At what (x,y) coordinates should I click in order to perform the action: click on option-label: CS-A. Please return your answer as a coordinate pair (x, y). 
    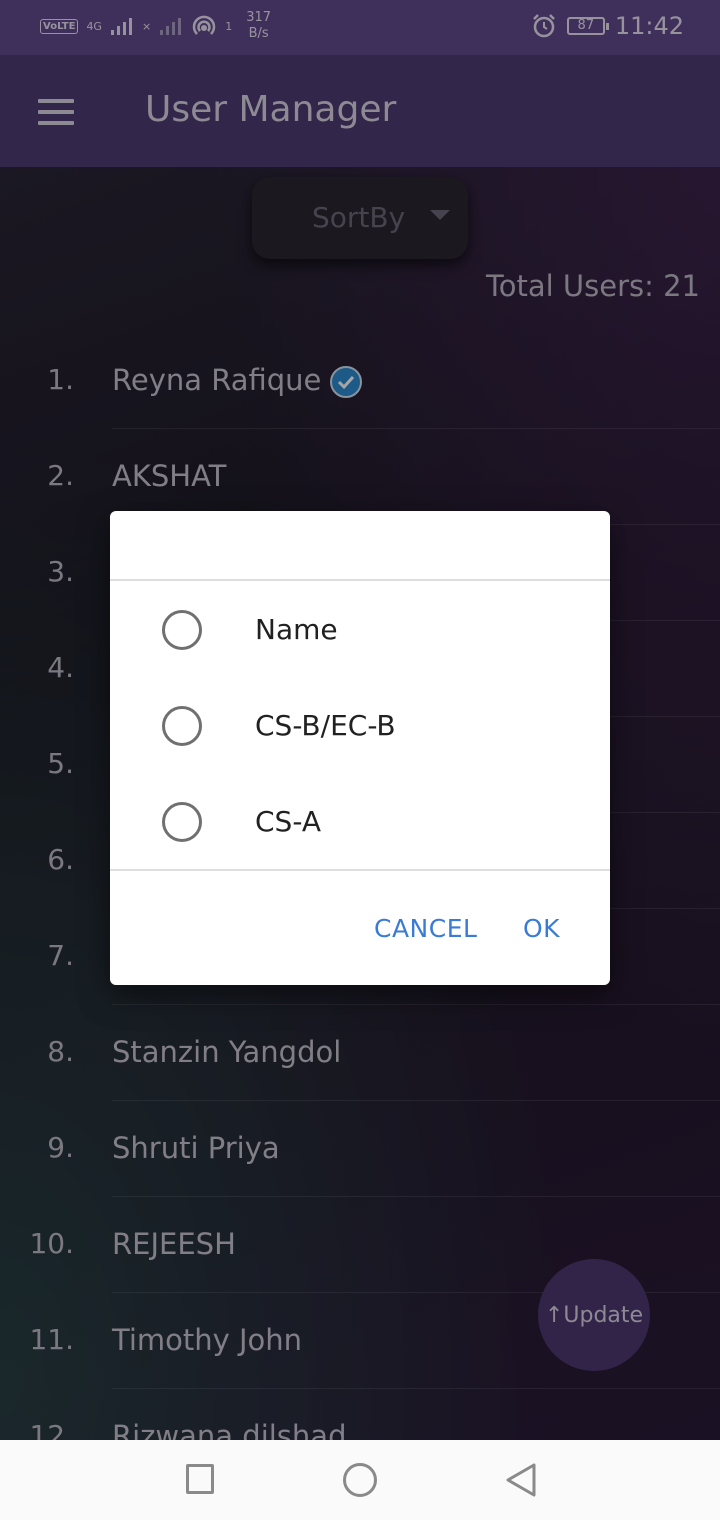
    Looking at the image, I should click on (288, 821).